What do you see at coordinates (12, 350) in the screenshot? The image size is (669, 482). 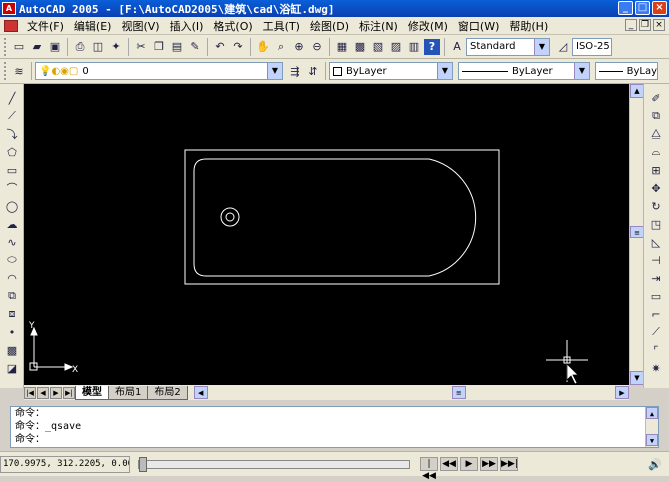 I see `hatch-icon: ▩` at bounding box center [12, 350].